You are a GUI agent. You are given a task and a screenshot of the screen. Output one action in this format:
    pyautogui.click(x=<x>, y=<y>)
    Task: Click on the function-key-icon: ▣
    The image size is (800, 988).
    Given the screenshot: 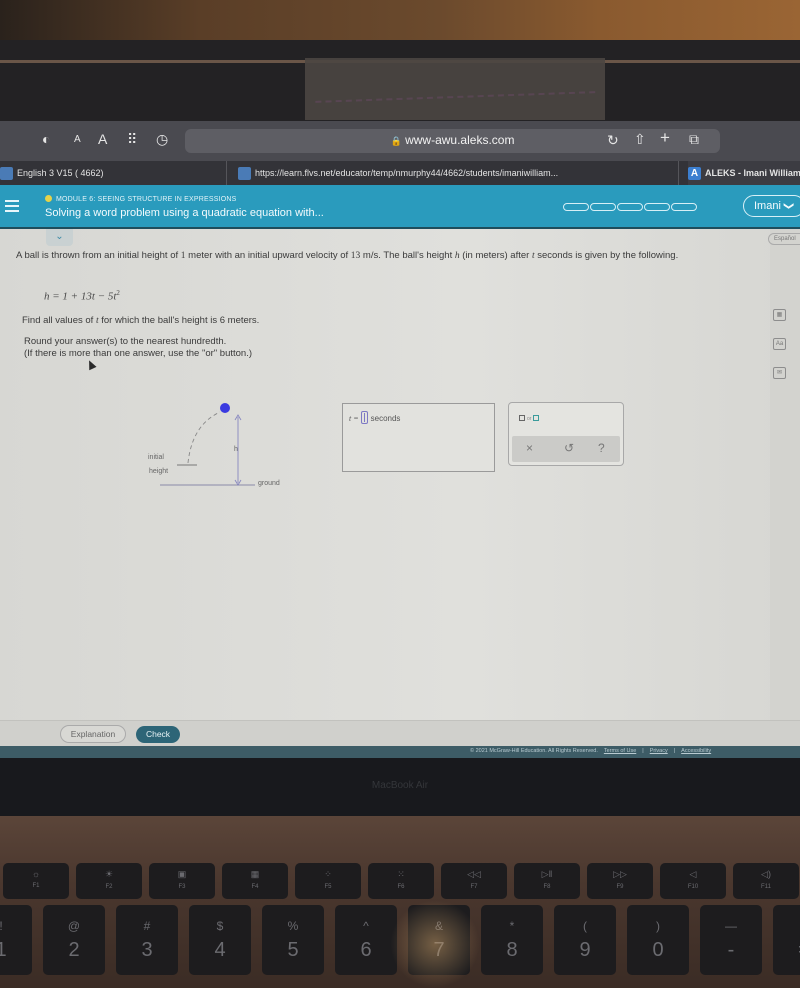 What is the action you would take?
    pyautogui.click(x=182, y=874)
    